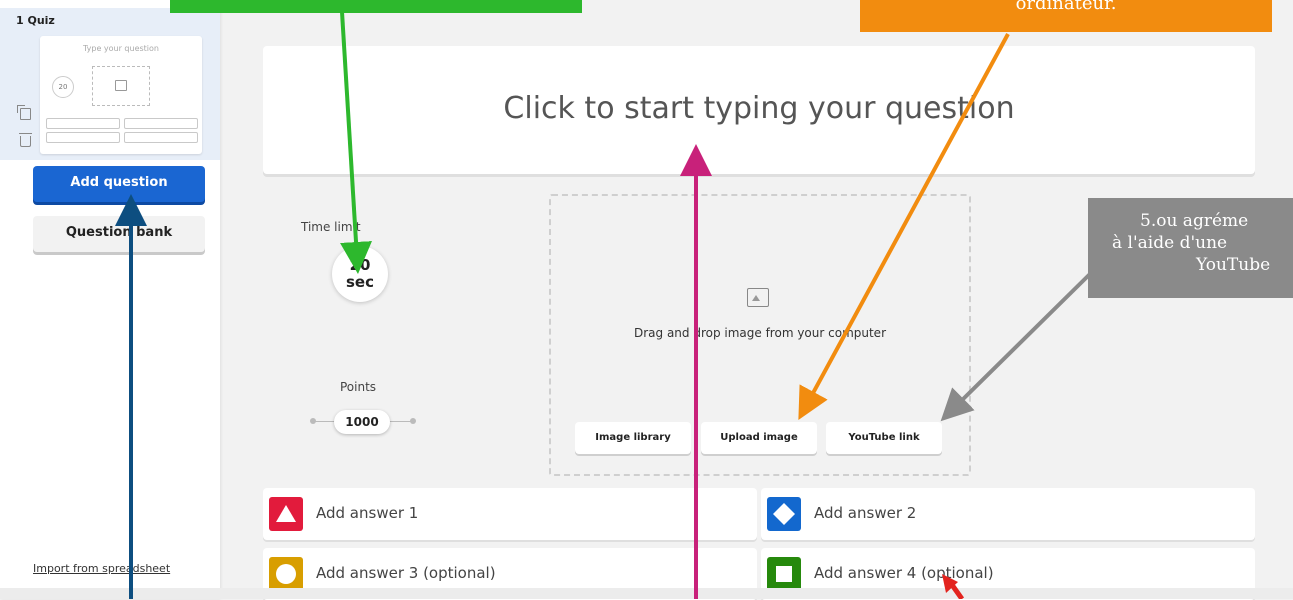 This screenshot has height=600, width=1293. Describe the element at coordinates (360, 282) in the screenshot. I see `time-limit-unit: sec` at that location.